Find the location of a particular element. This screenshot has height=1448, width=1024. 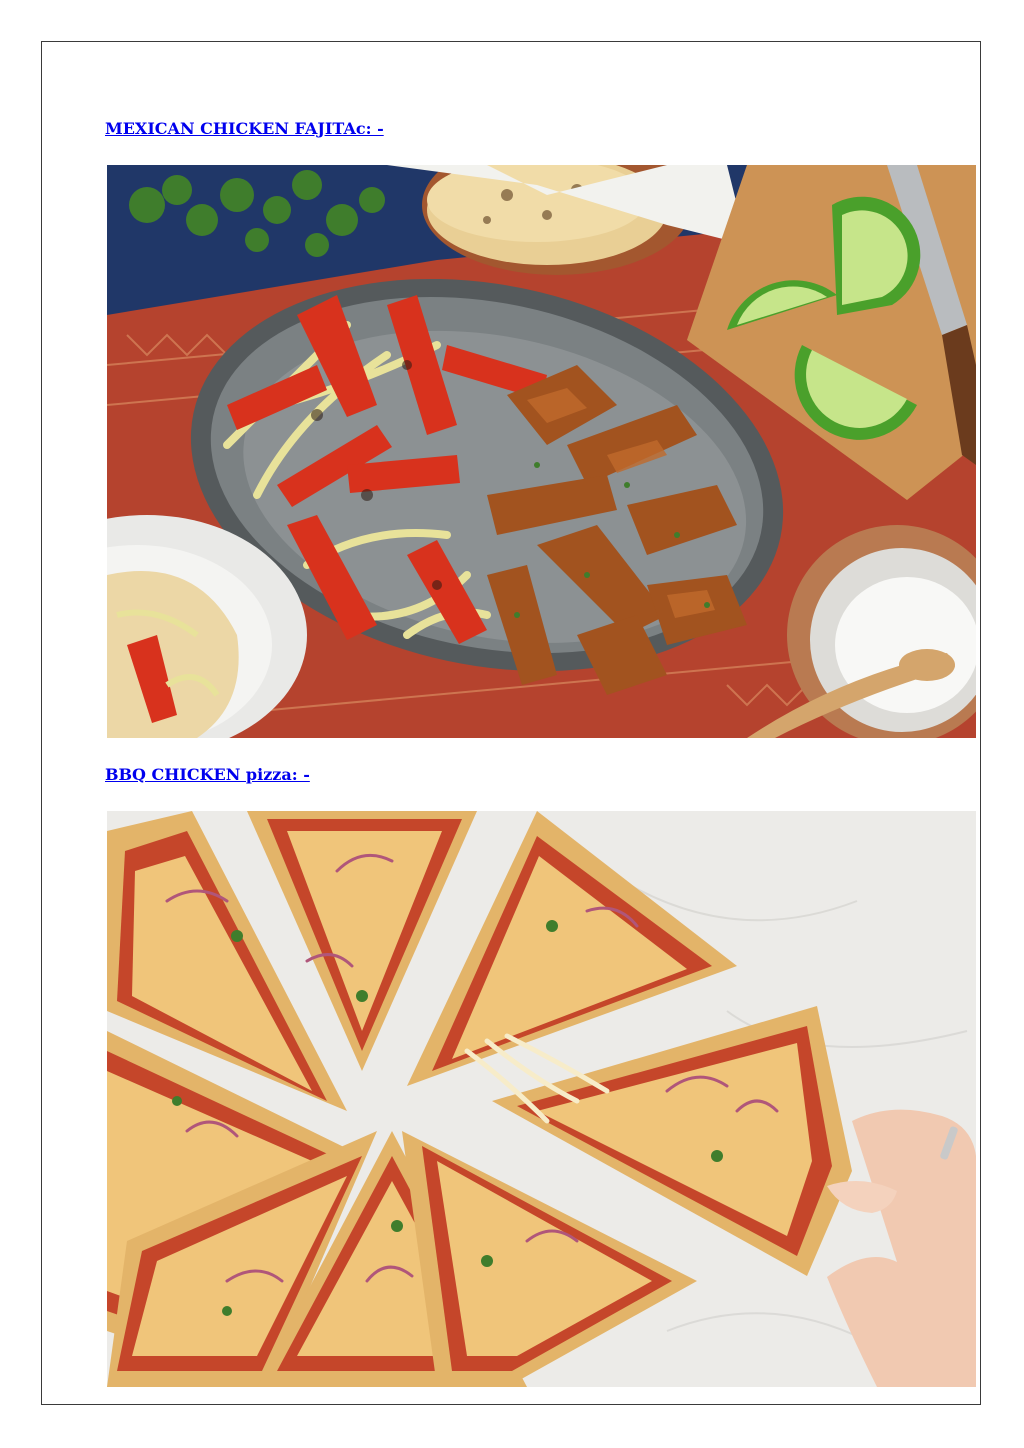

fajitas-heading-link: MEXICAN CHICKEN FAJITAc: - is located at coordinates (244, 128).